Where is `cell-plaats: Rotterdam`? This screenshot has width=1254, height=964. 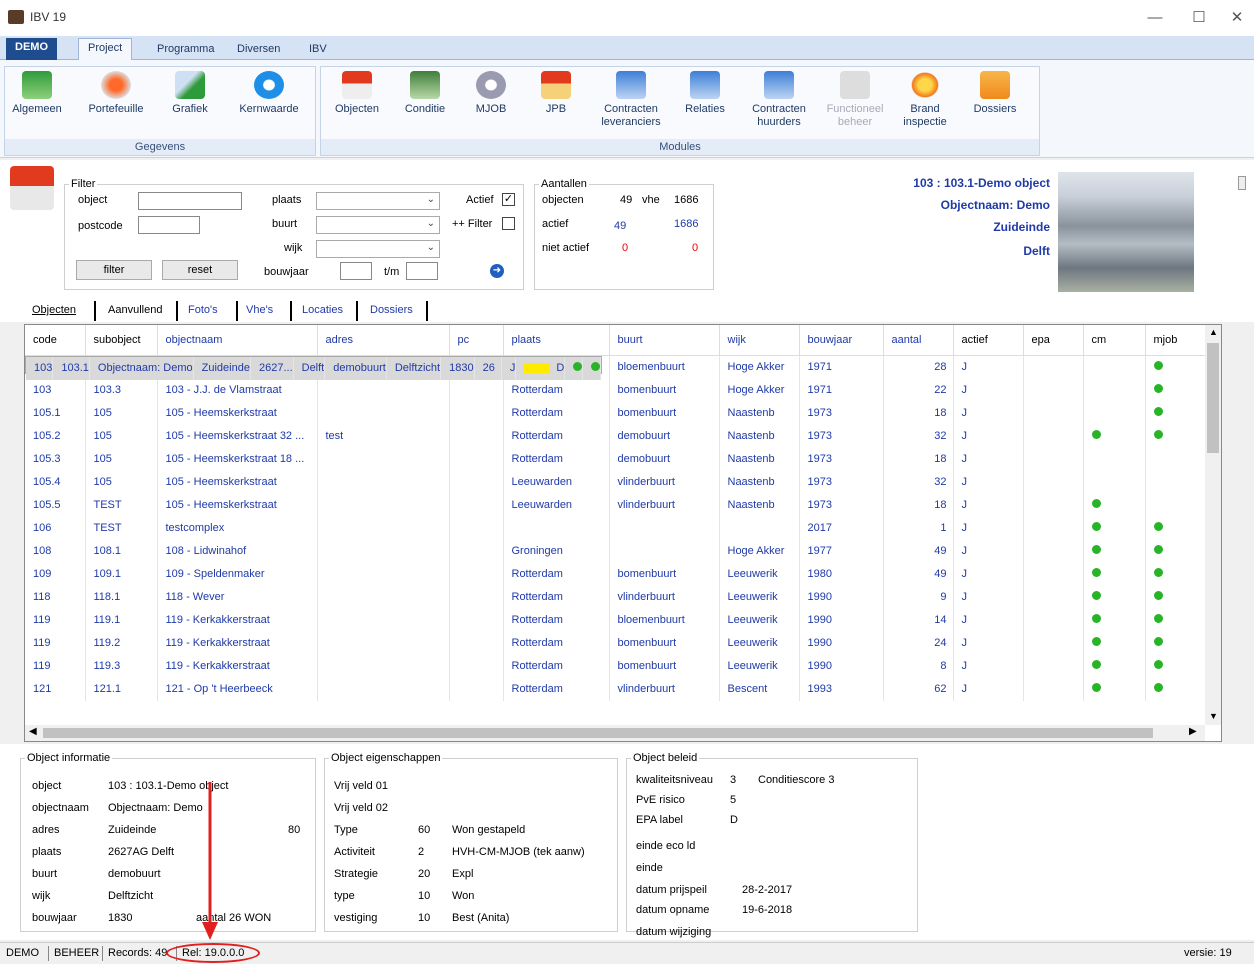 cell-plaats: Rotterdam is located at coordinates (556, 643).